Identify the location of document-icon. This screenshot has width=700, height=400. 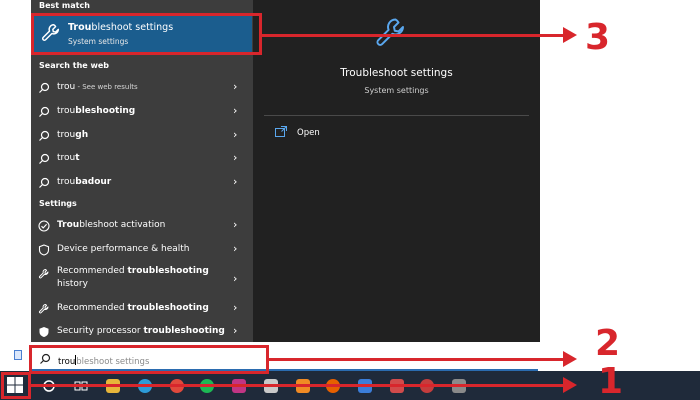
(18, 355).